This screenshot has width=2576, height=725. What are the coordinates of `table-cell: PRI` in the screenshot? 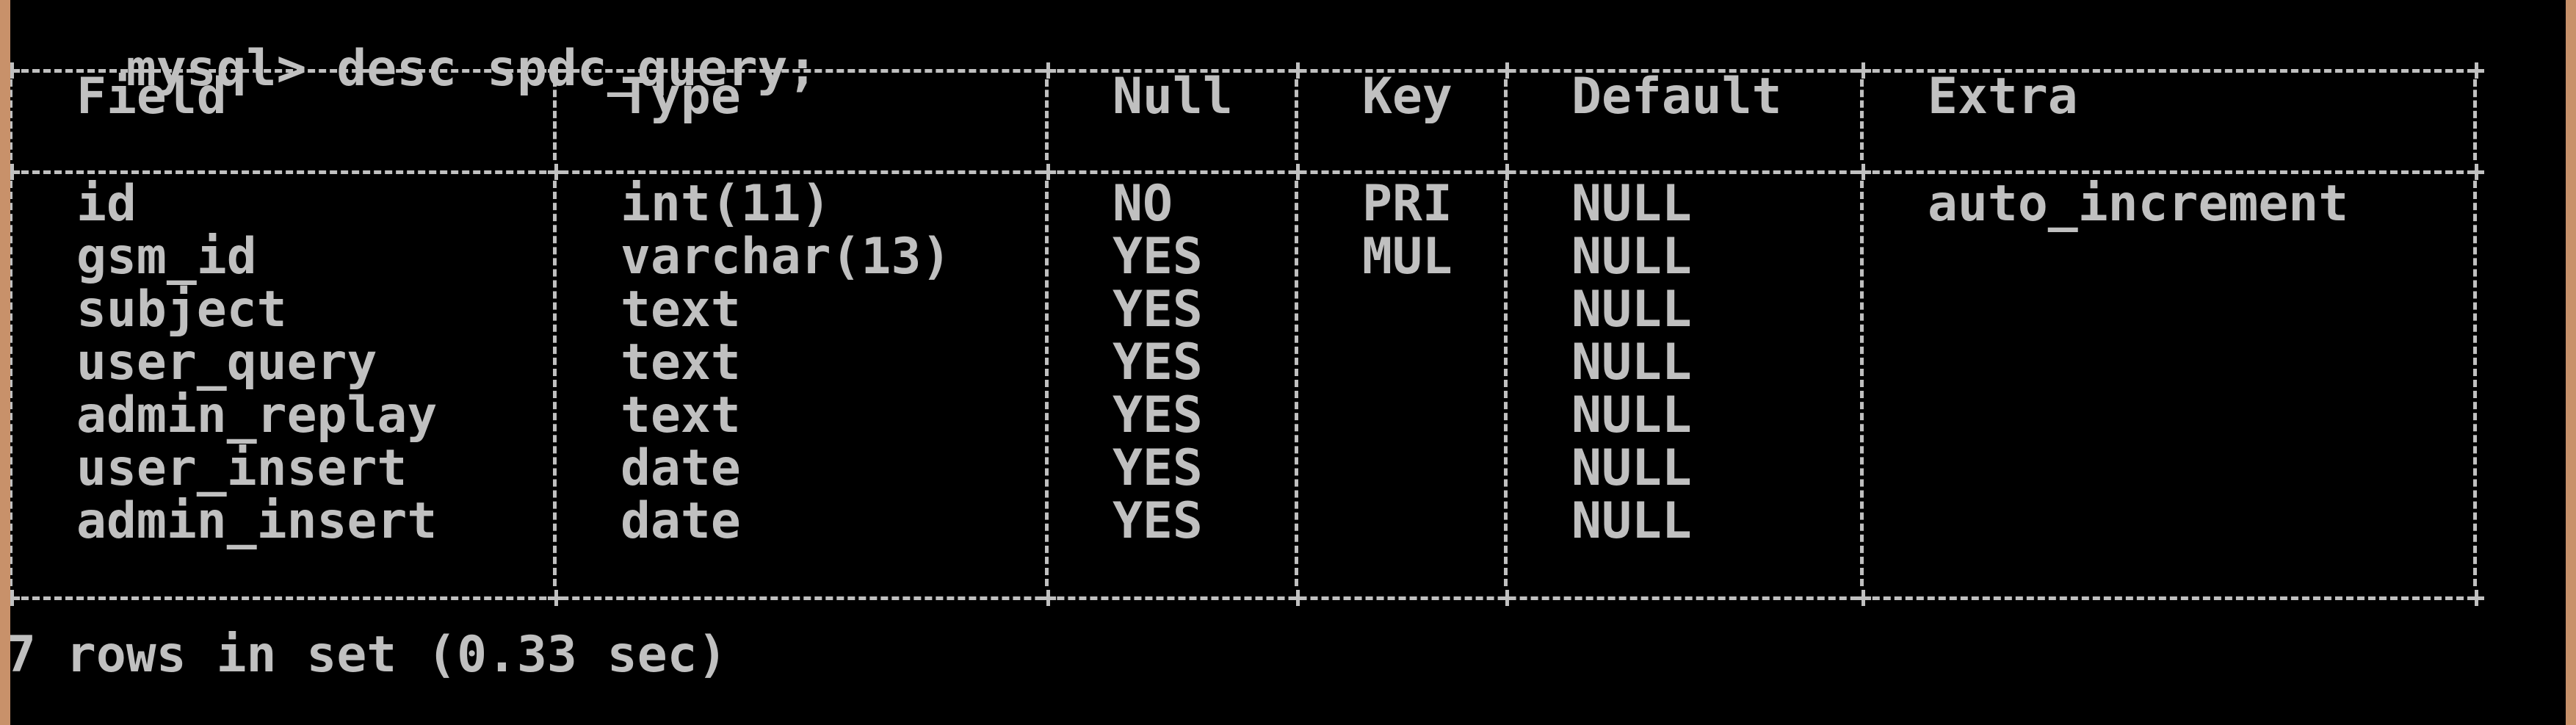 It's located at (1407, 204).